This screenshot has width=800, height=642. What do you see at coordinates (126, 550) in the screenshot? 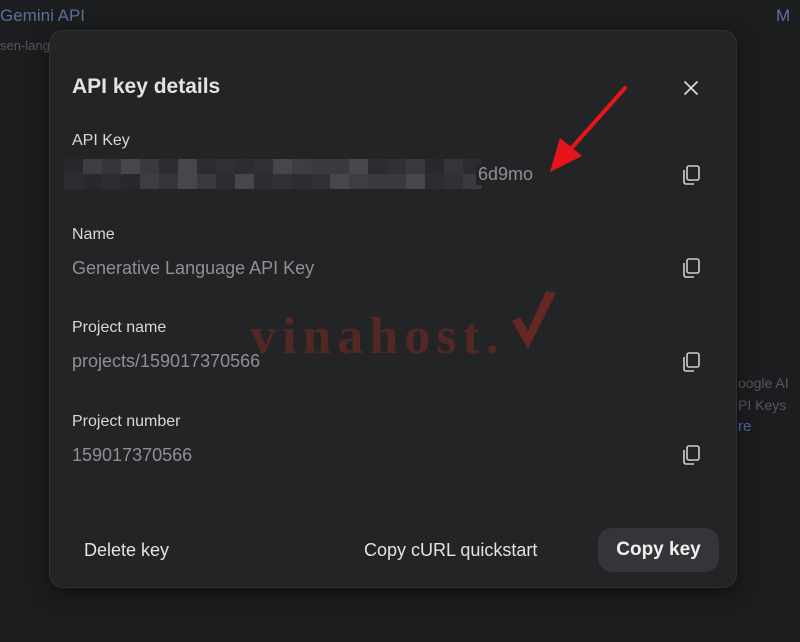
I see `delete-key-button: Delete key` at bounding box center [126, 550].